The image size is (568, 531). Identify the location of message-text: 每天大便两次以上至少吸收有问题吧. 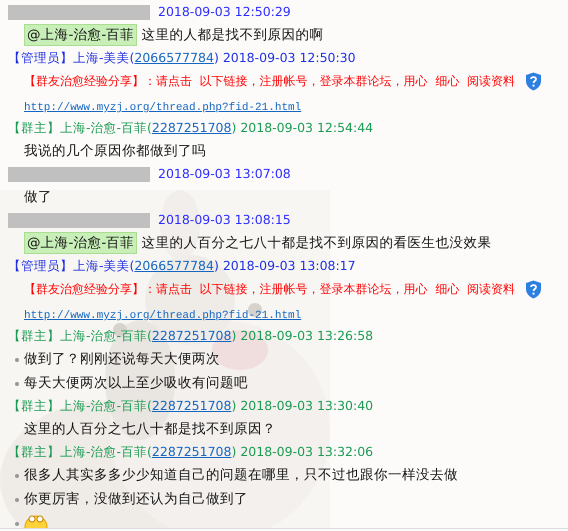
(136, 383).